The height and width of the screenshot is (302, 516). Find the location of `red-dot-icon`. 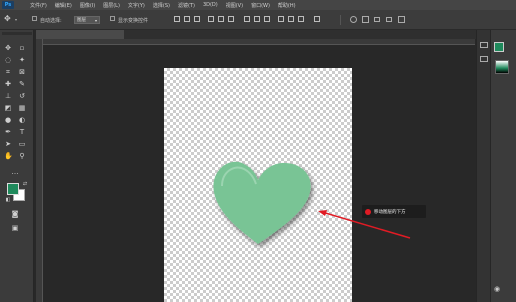

red-dot-icon is located at coordinates (368, 211).